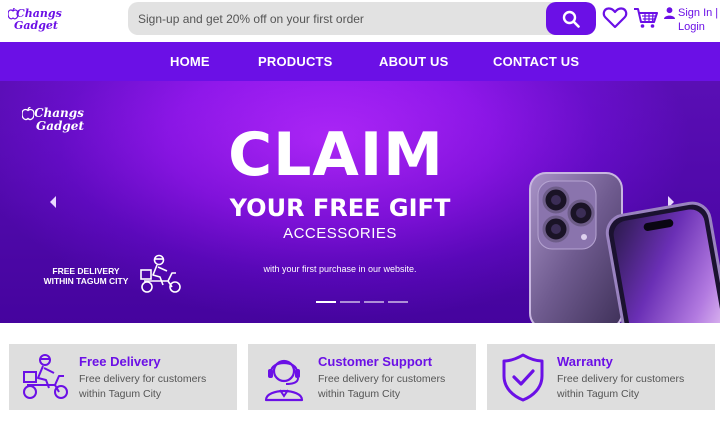  I want to click on feature-title-warranty: Warranty, so click(585, 361).